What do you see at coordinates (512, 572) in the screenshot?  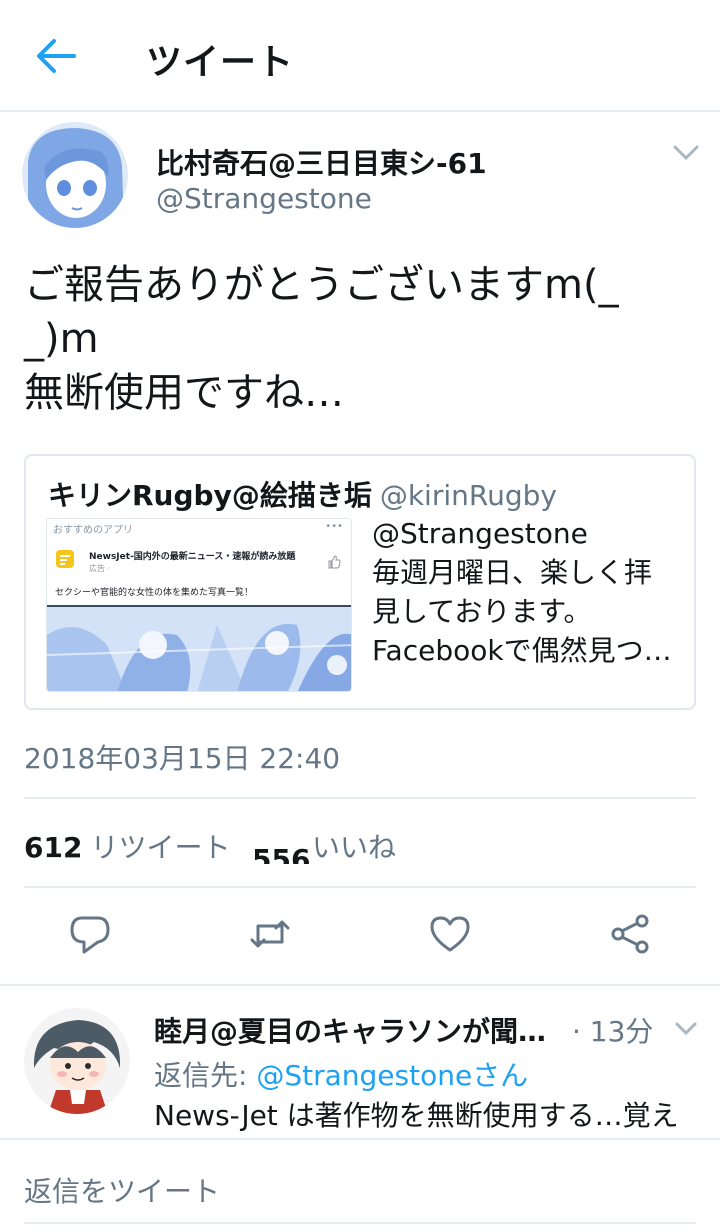 I see `quoted-text-line: 毎週月曜日、楽しく拝` at bounding box center [512, 572].